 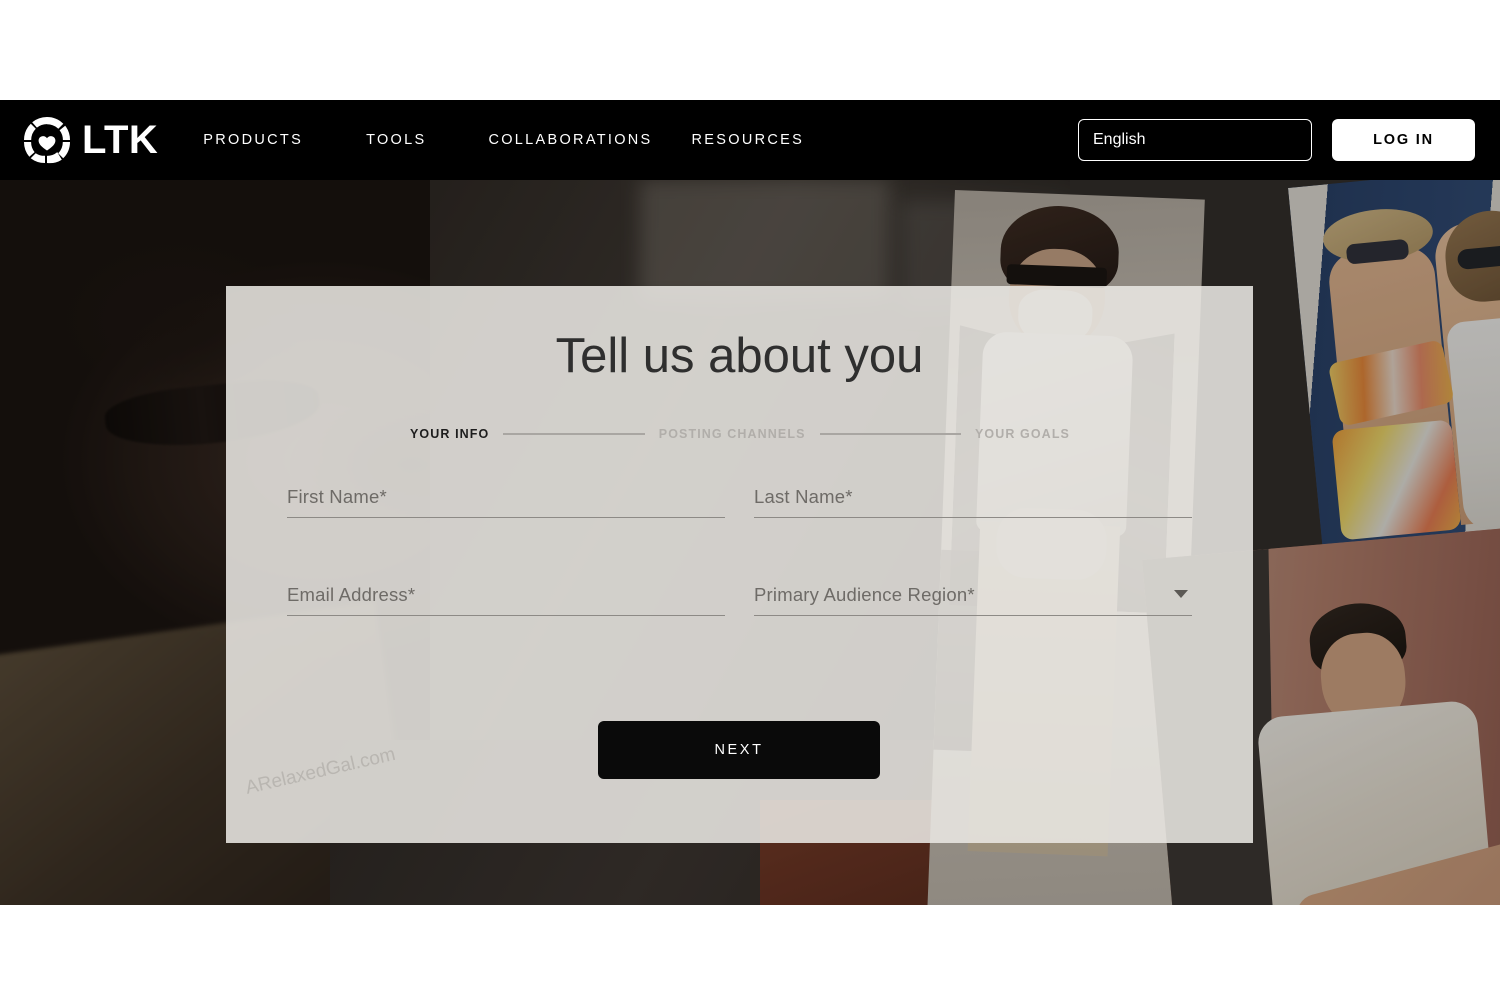 What do you see at coordinates (1394, 363) in the screenshot?
I see `collage-photo-beach-friends` at bounding box center [1394, 363].